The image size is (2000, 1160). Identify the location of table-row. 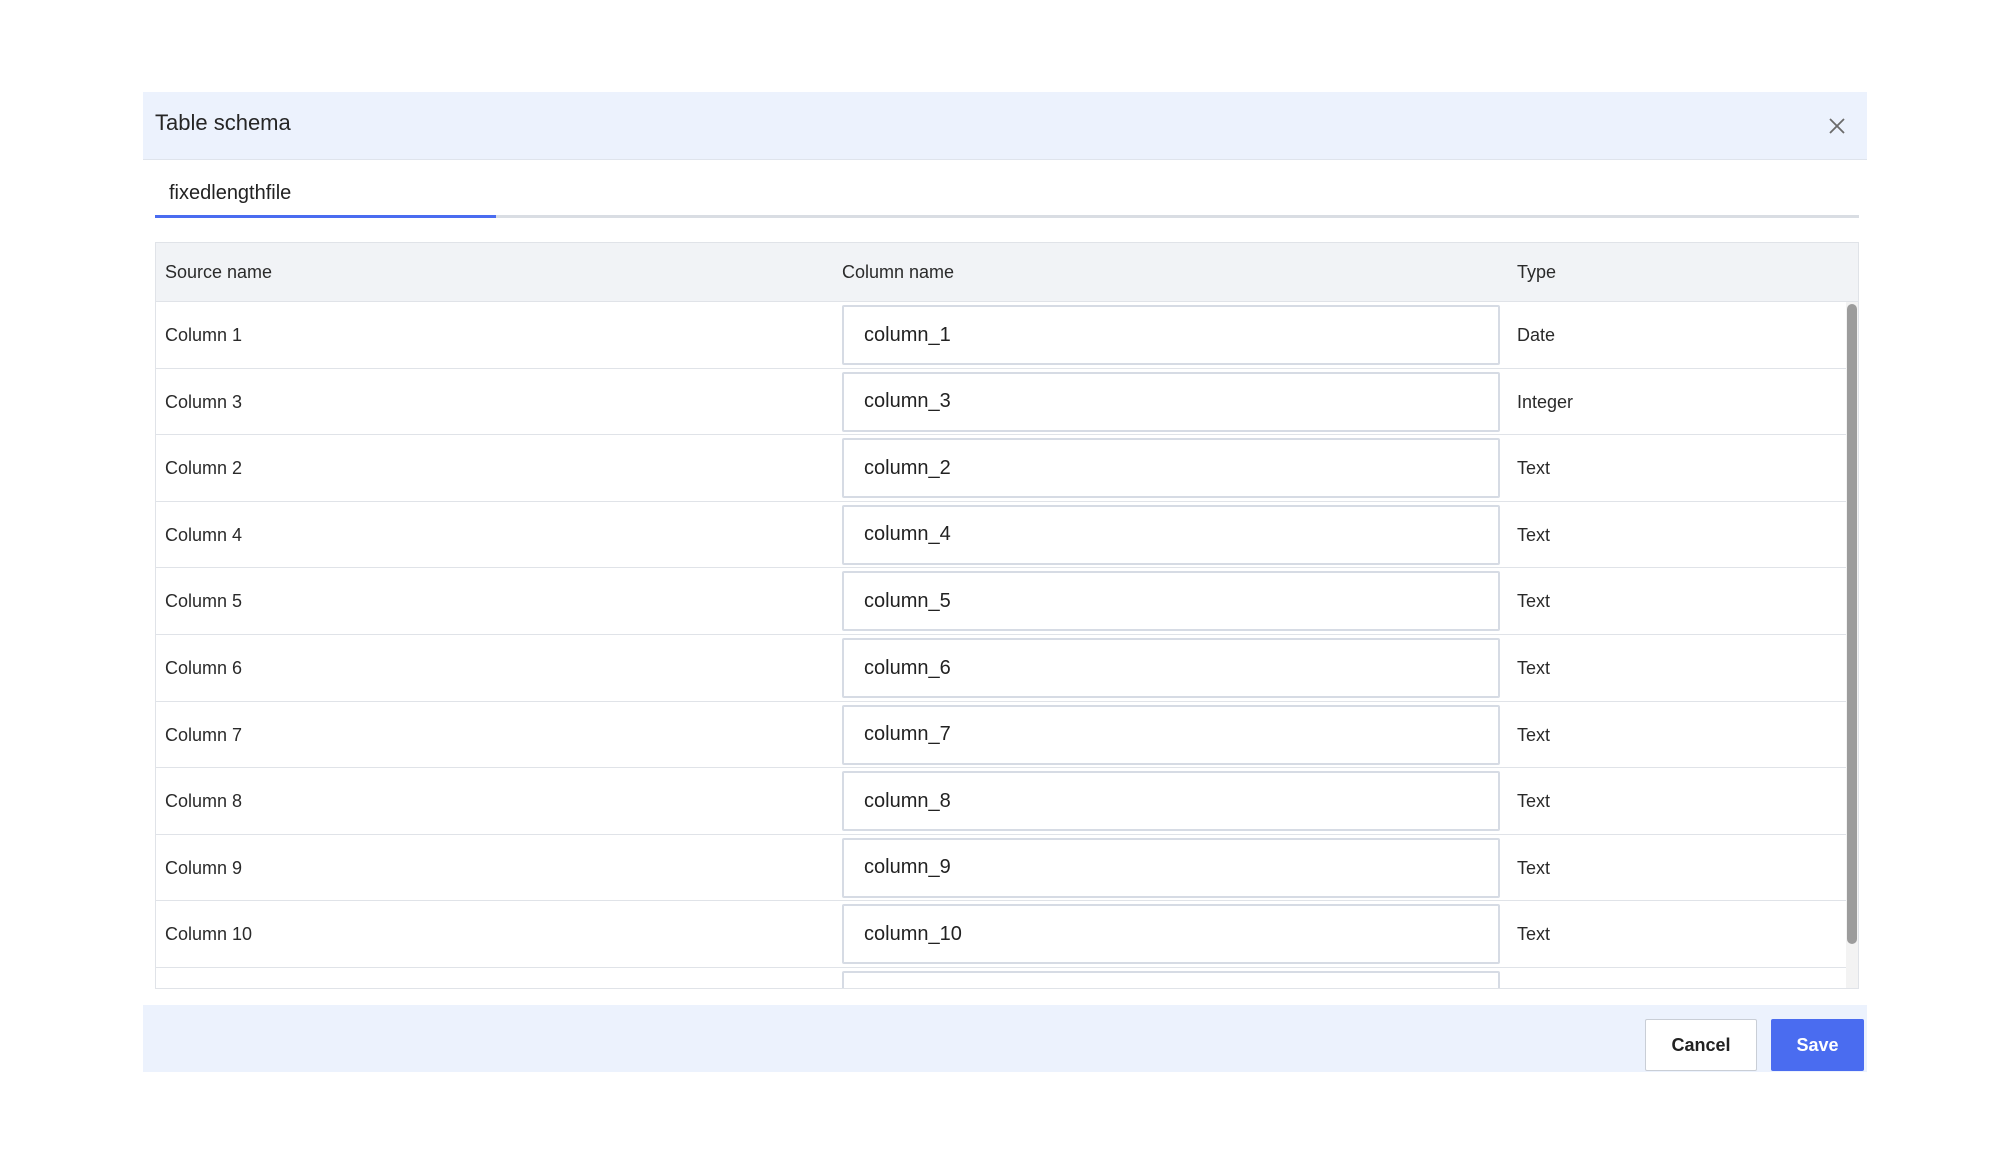
(1001, 978).